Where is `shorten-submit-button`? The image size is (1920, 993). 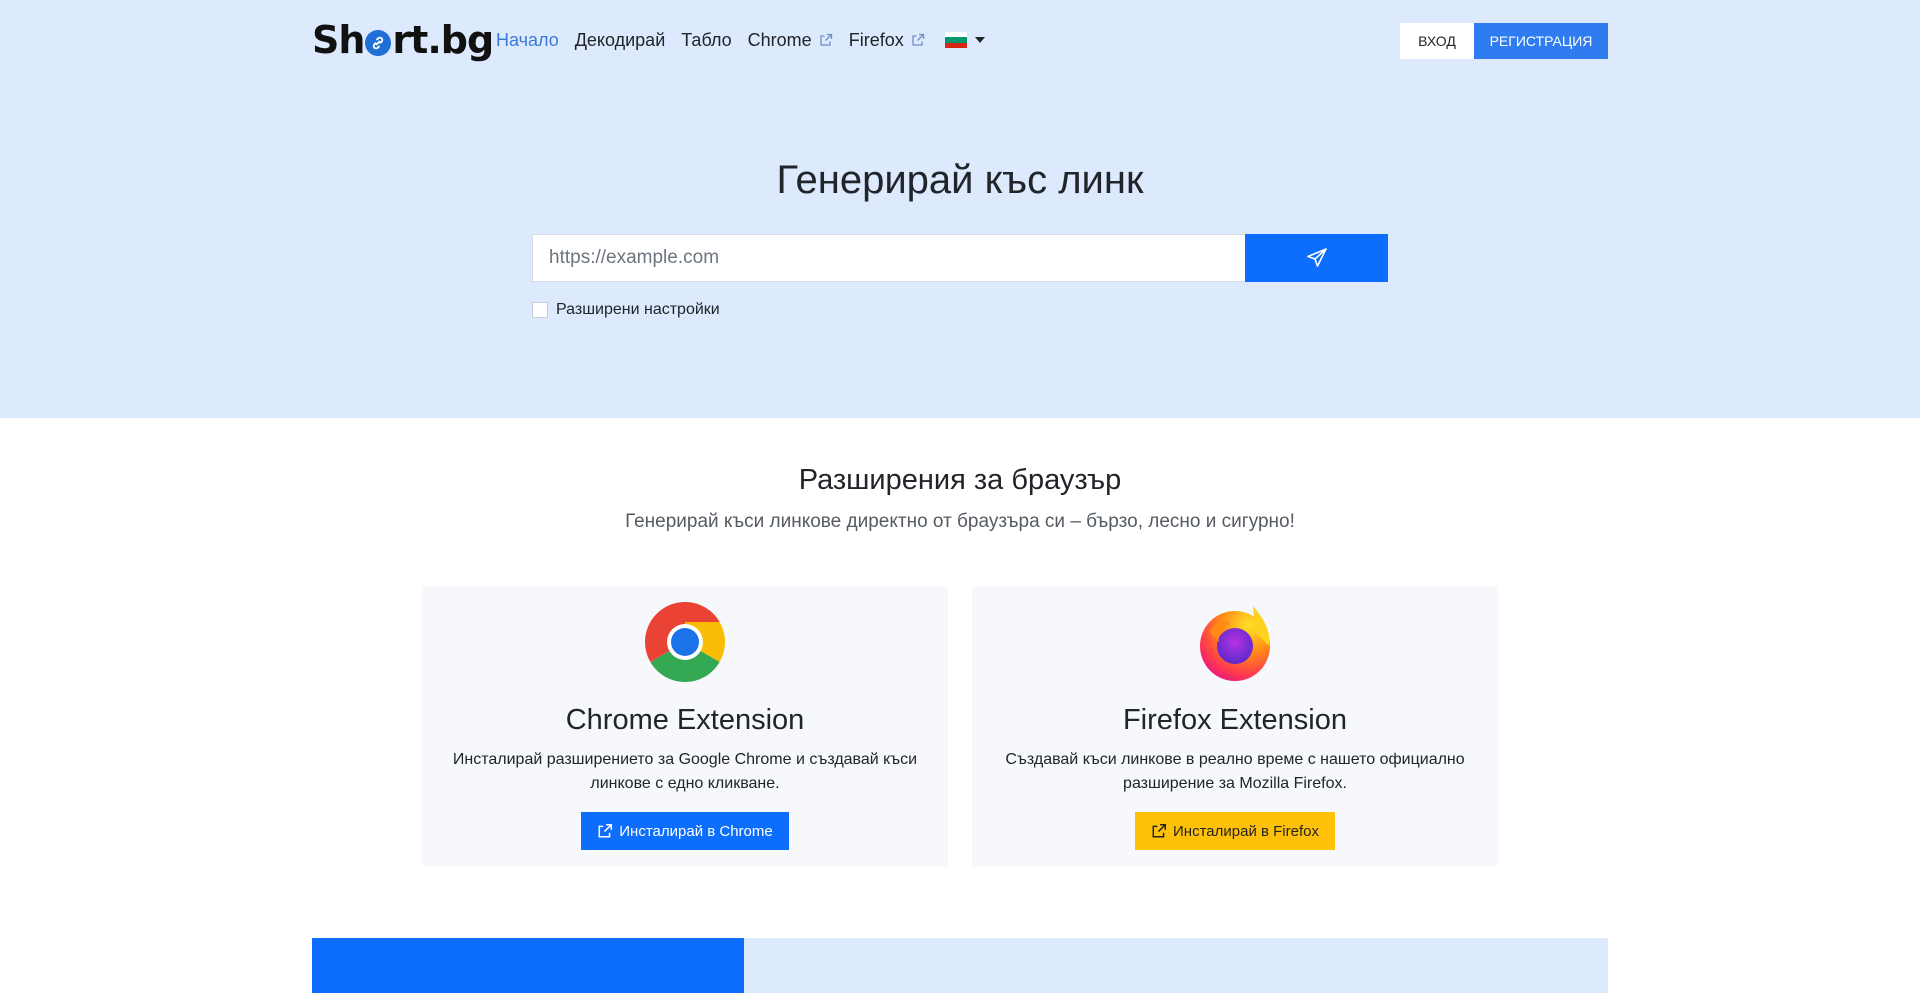 shorten-submit-button is located at coordinates (1316, 258).